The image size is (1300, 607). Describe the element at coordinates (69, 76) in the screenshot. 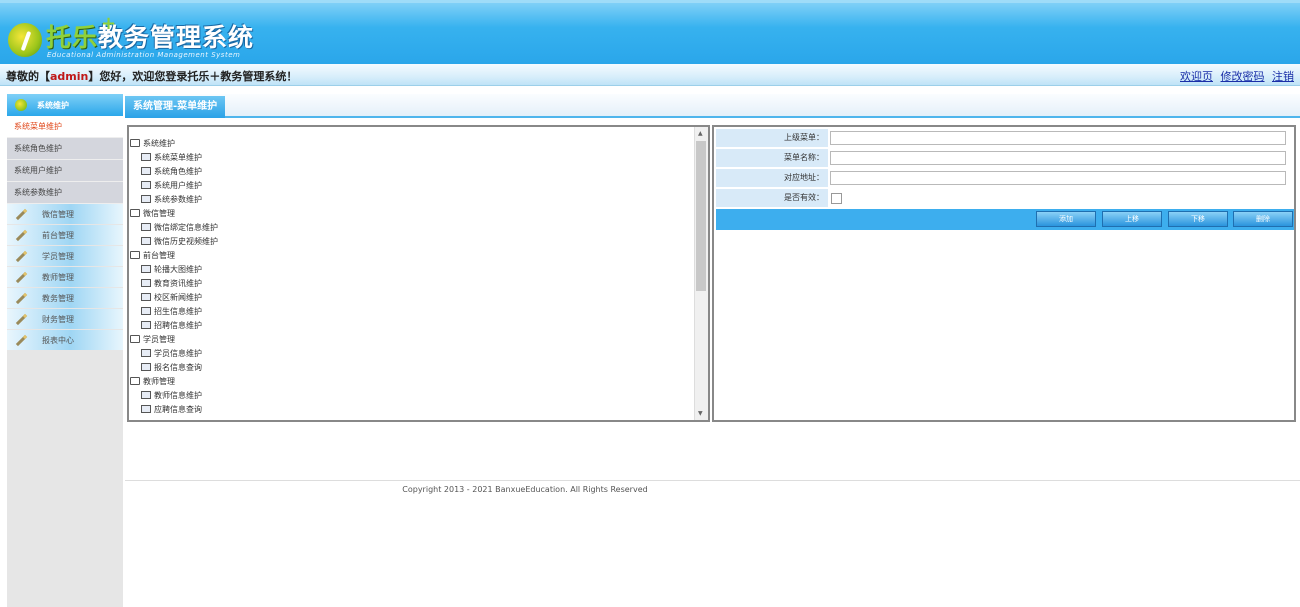

I see `username: admin` at that location.